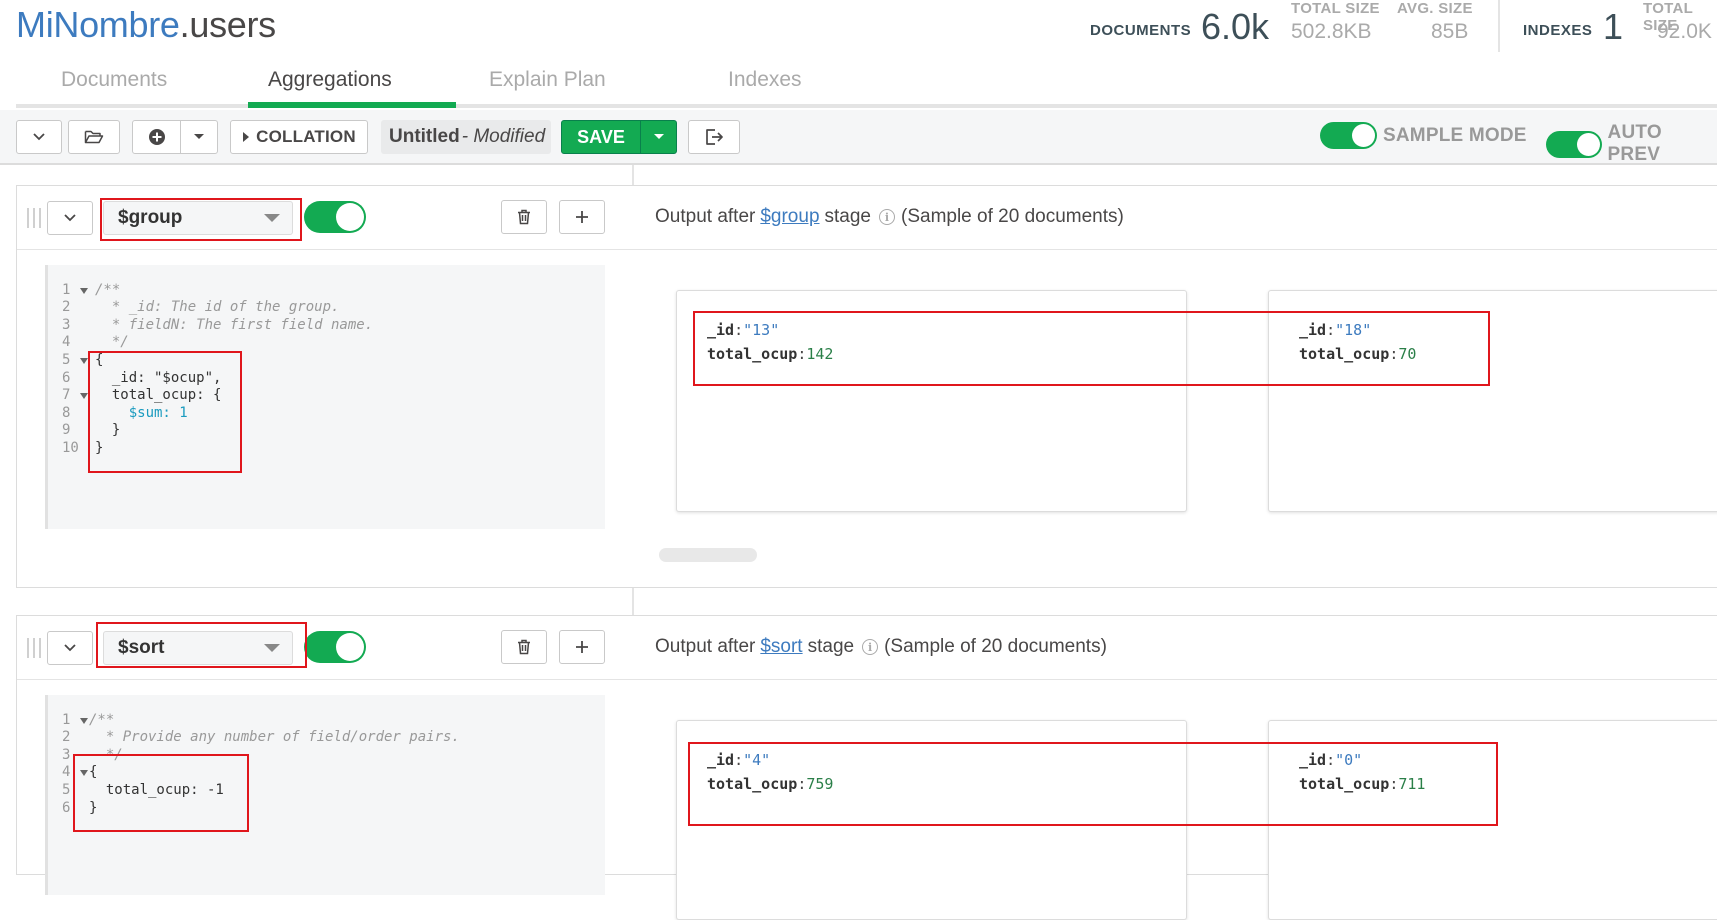 This screenshot has height=920, width=1717. I want to click on tab-indexes: Indexes, so click(765, 80).